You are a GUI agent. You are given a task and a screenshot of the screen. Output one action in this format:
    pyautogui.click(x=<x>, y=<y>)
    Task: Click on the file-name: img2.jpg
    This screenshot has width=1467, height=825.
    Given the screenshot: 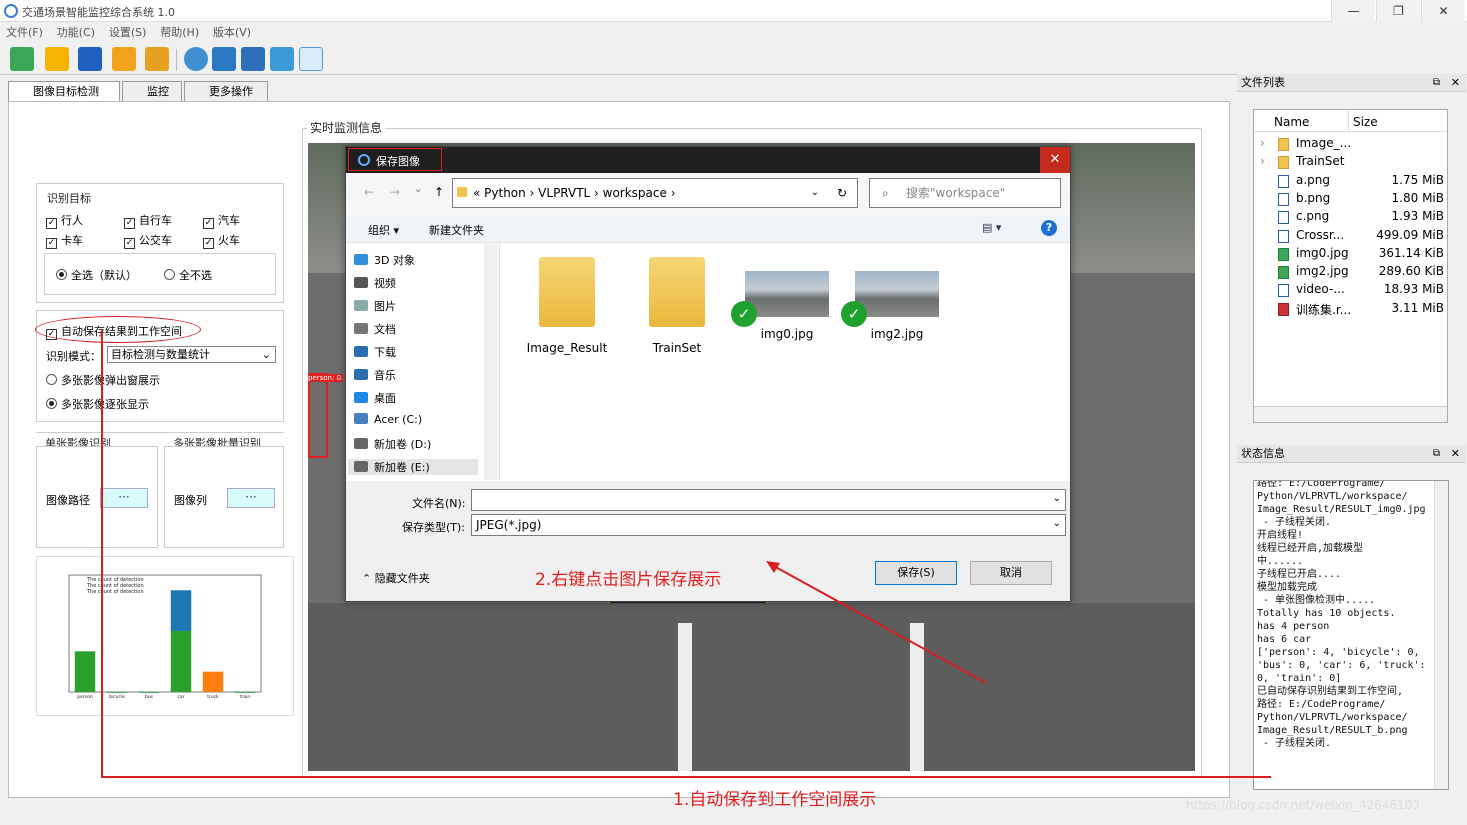 What is the action you would take?
    pyautogui.click(x=897, y=334)
    